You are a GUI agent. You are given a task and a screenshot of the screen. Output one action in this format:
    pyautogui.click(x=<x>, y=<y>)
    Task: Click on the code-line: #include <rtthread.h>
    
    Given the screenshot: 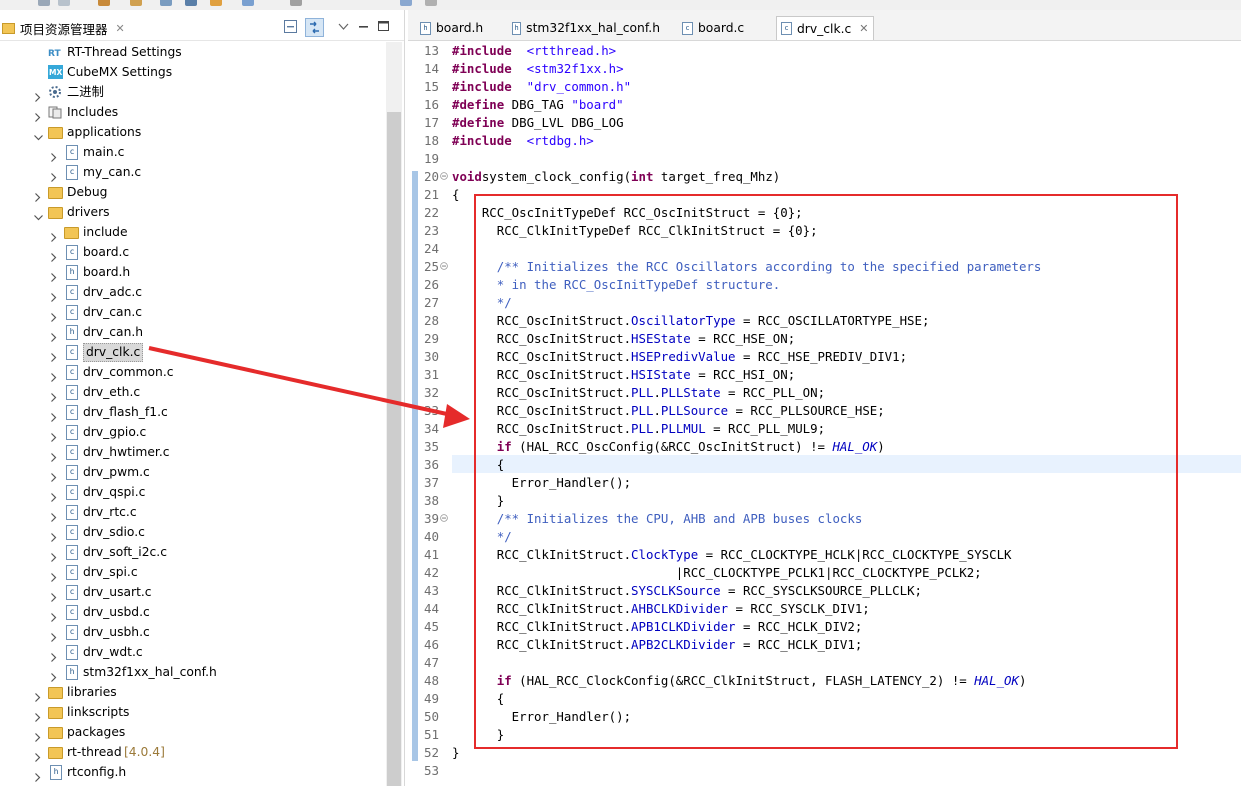 What is the action you would take?
    pyautogui.click(x=534, y=51)
    